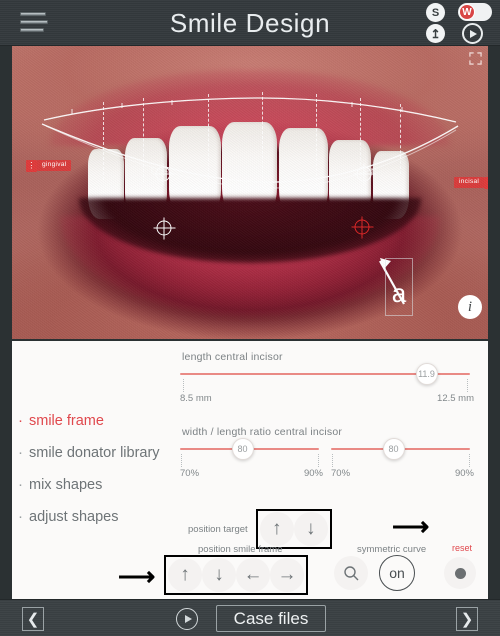 This screenshot has height=636, width=500. What do you see at coordinates (232, 357) in the screenshot?
I see `slider-title: length central incisor` at bounding box center [232, 357].